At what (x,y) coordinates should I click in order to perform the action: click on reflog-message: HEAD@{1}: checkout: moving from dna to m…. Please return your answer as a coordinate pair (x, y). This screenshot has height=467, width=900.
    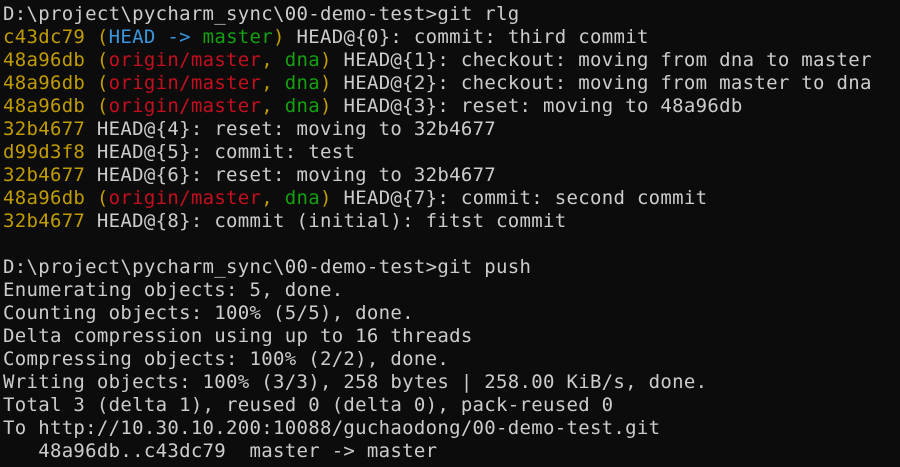
    Looking at the image, I should click on (601, 60).